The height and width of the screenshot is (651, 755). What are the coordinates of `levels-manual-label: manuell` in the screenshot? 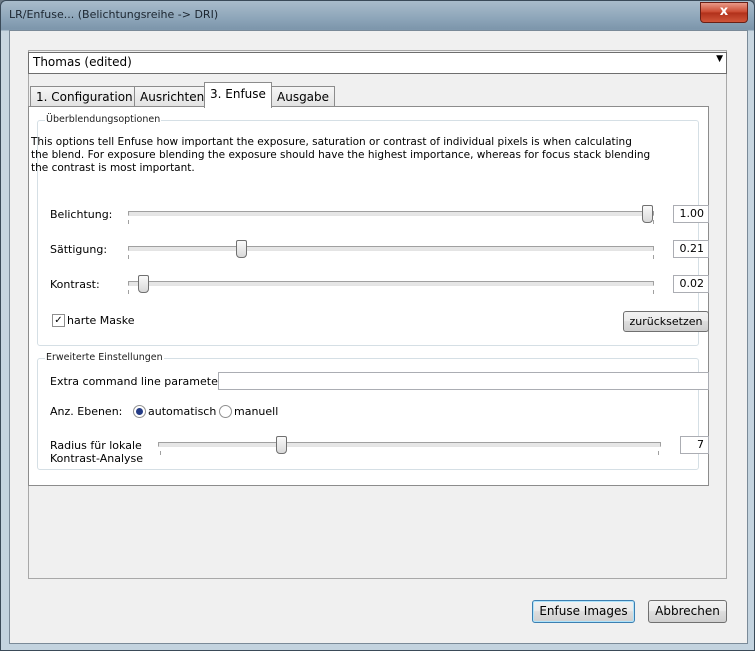 It's located at (256, 411).